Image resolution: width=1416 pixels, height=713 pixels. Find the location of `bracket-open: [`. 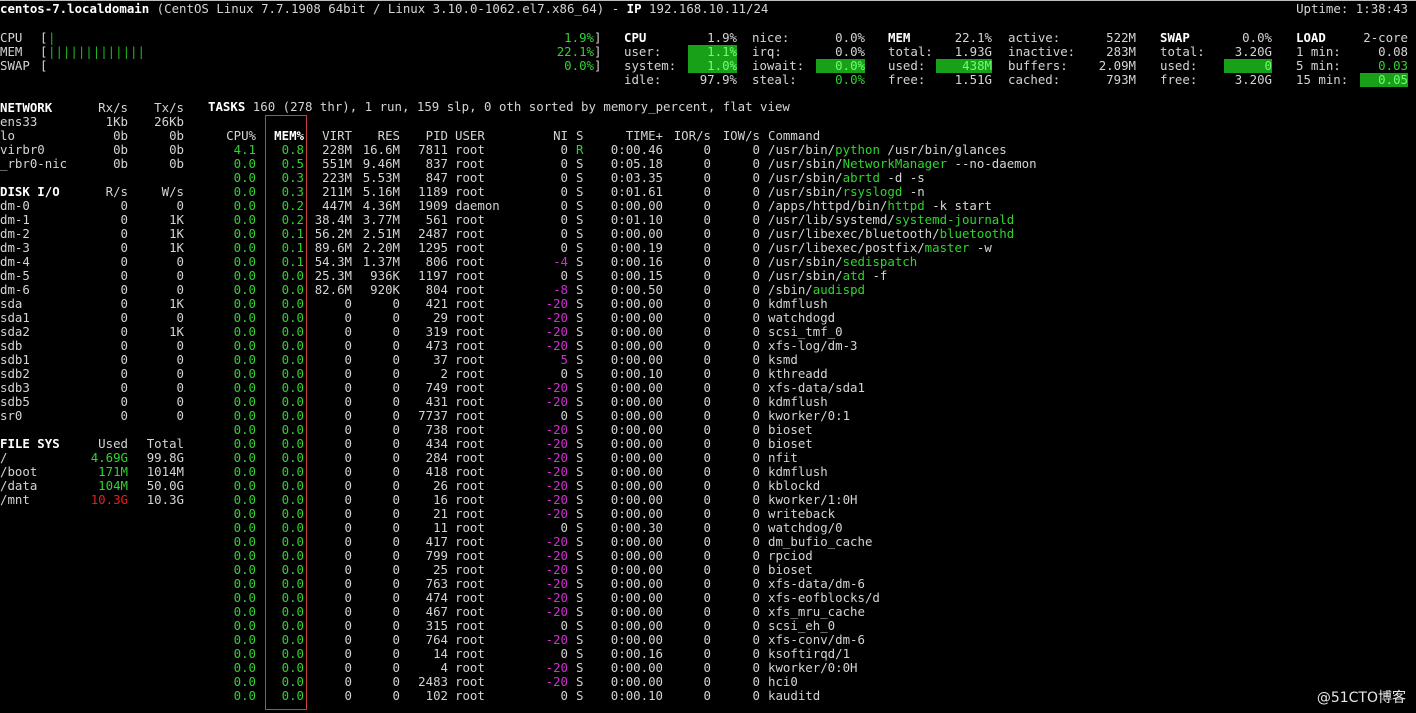

bracket-open: [ is located at coordinates (44, 51).